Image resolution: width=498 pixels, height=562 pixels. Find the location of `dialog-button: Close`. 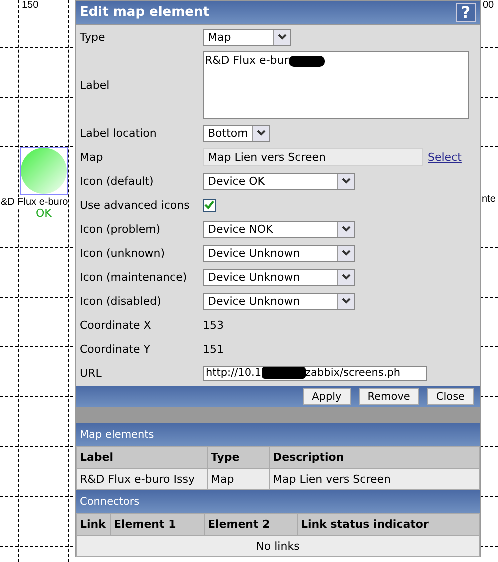

dialog-button: Close is located at coordinates (450, 396).